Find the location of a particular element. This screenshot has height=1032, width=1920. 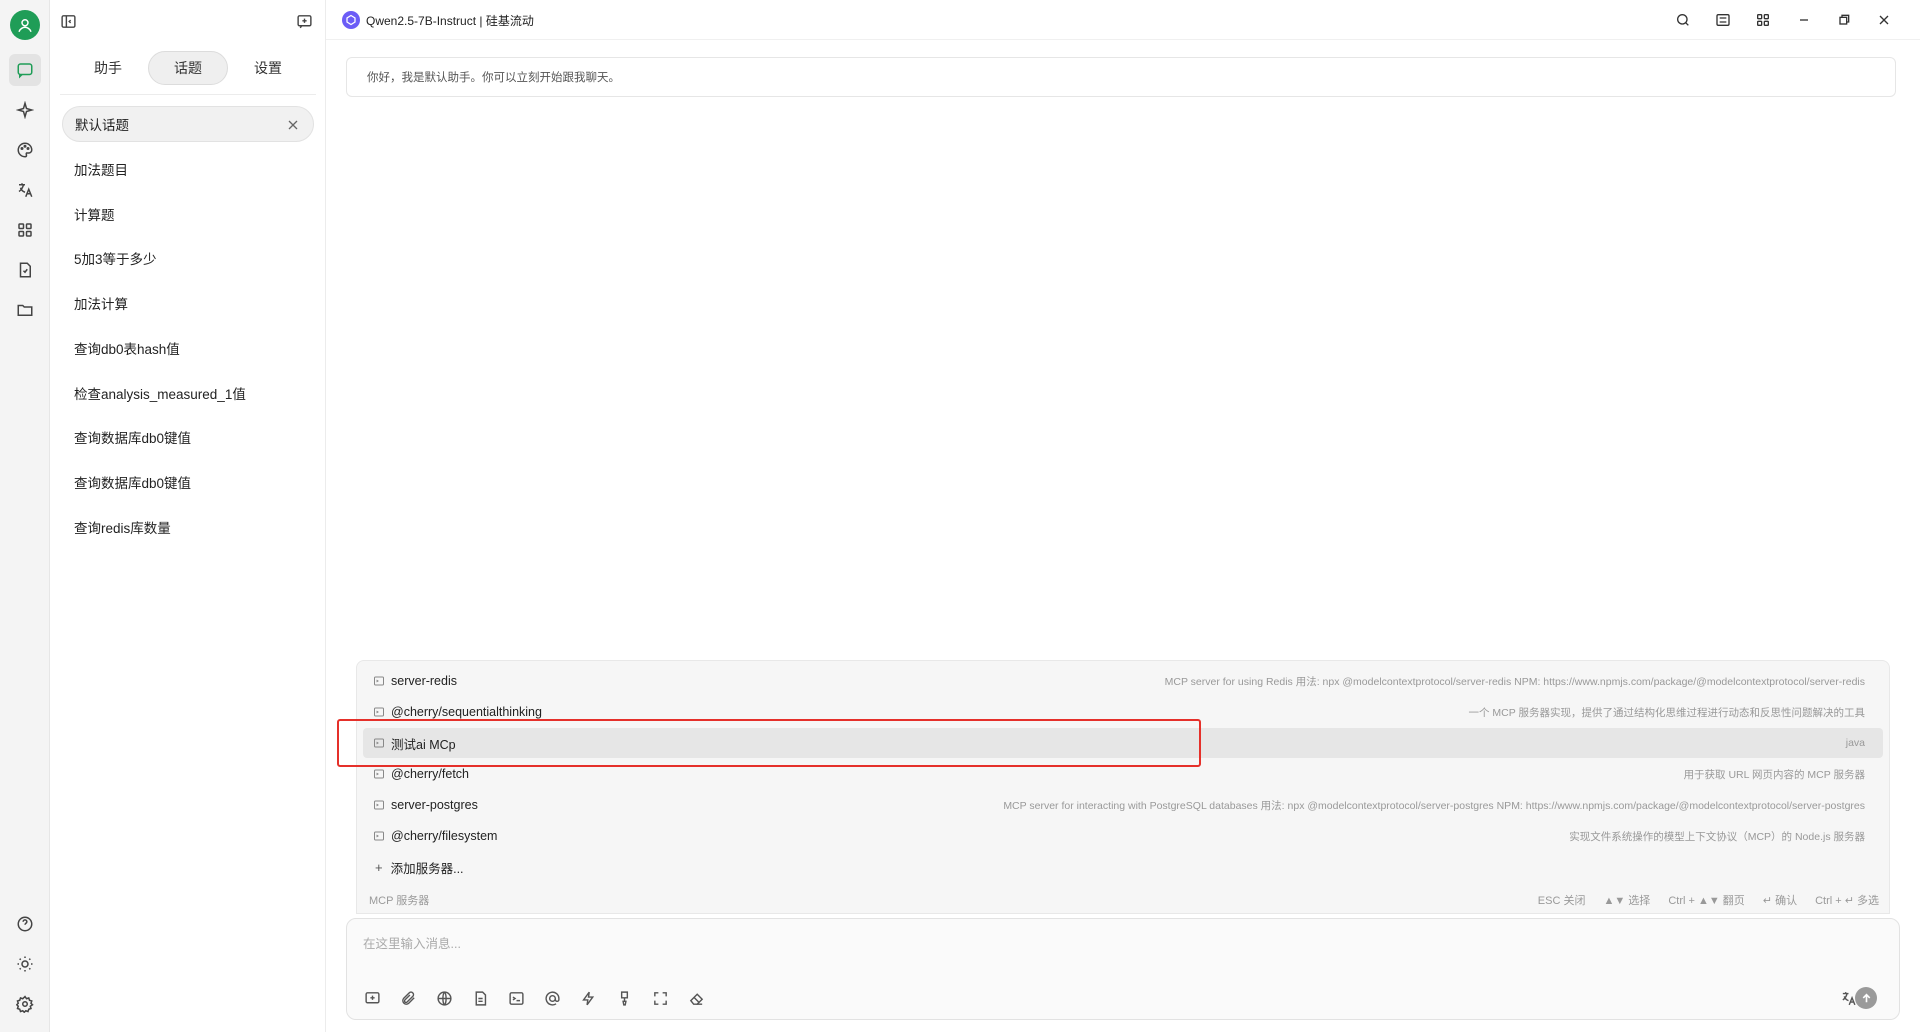

topic-label: 默认话题 is located at coordinates (102, 125).